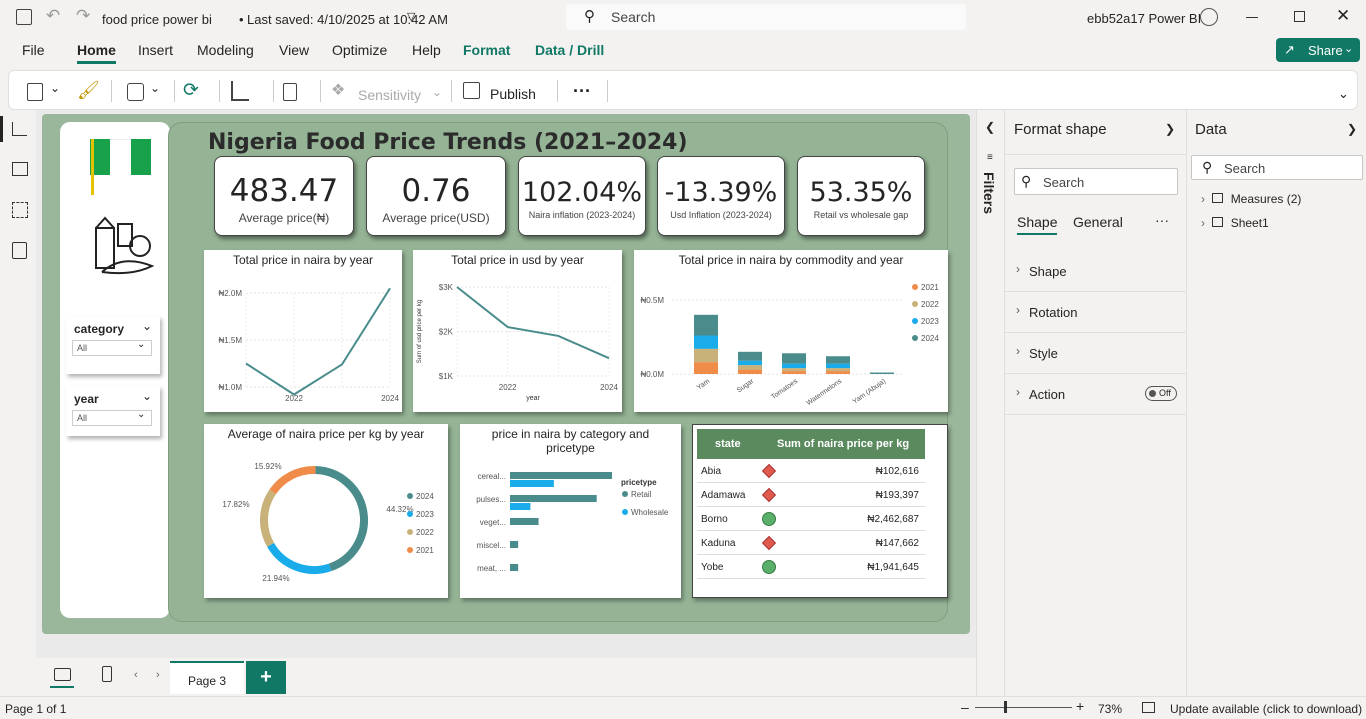 This screenshot has width=1366, height=719. What do you see at coordinates (20, 210) in the screenshot?
I see `model-view-icon` at bounding box center [20, 210].